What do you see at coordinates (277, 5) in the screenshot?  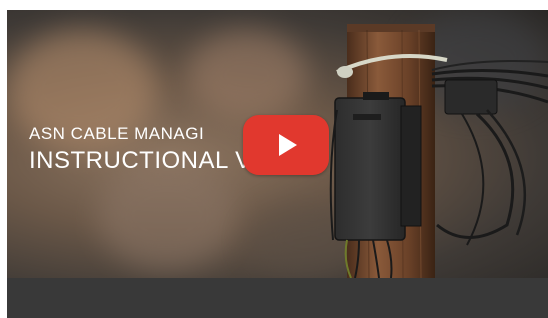 I see `top-strip` at bounding box center [277, 5].